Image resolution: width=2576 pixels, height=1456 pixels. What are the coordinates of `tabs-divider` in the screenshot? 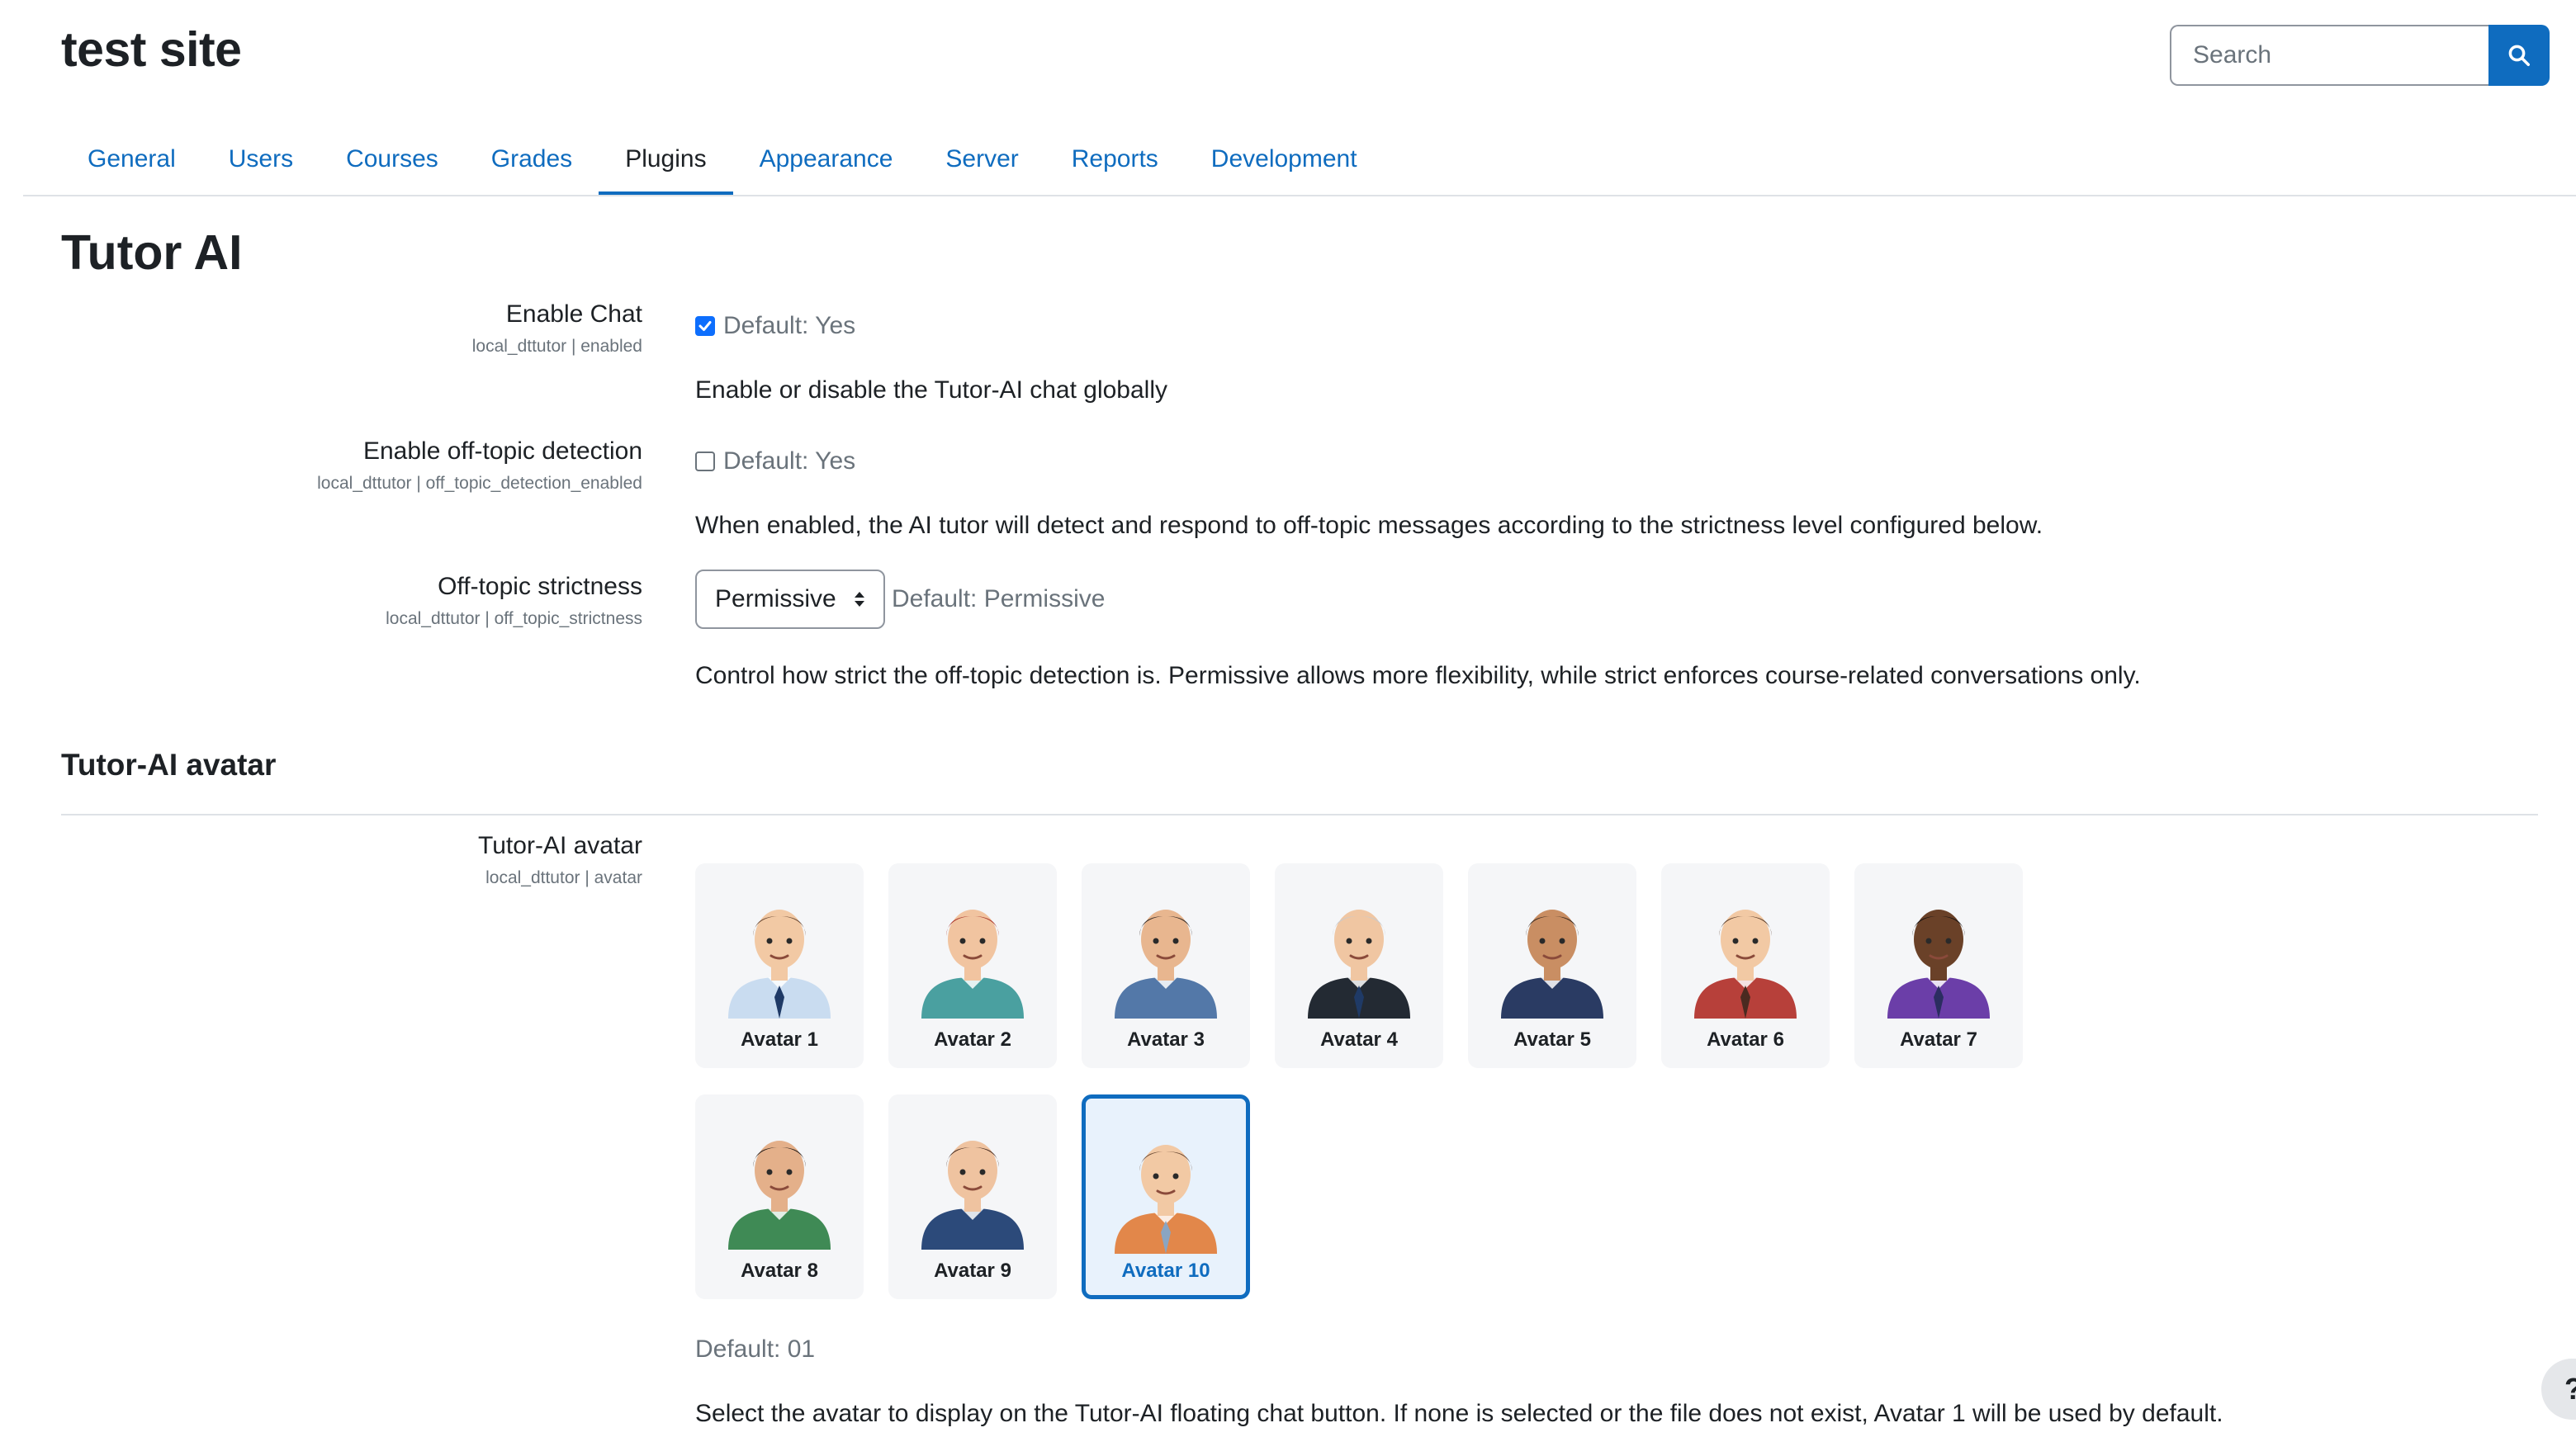 It's located at (1299, 195).